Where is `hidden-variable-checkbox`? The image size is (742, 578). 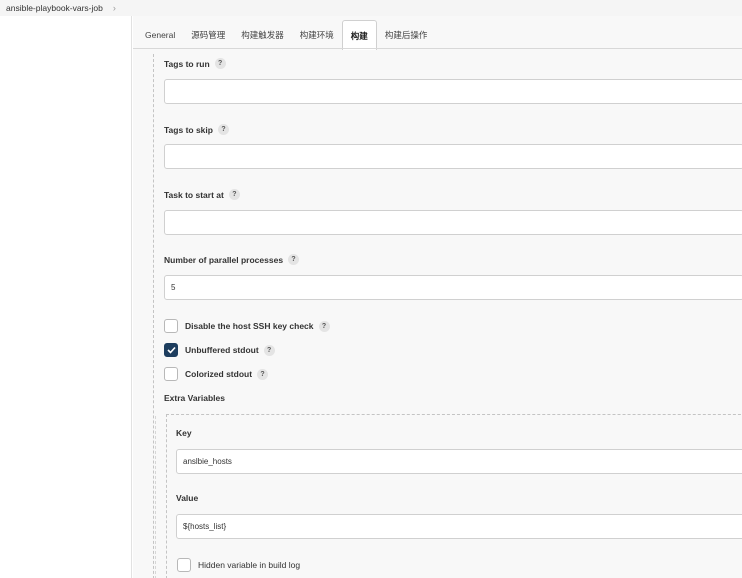
hidden-variable-checkbox is located at coordinates (184, 565).